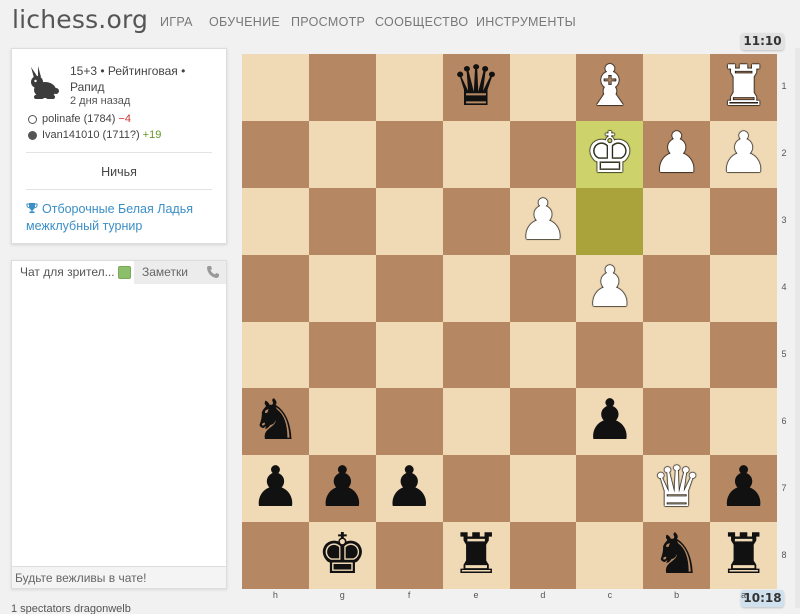 The height and width of the screenshot is (614, 800). Describe the element at coordinates (543, 288) in the screenshot. I see `square-d4` at that location.